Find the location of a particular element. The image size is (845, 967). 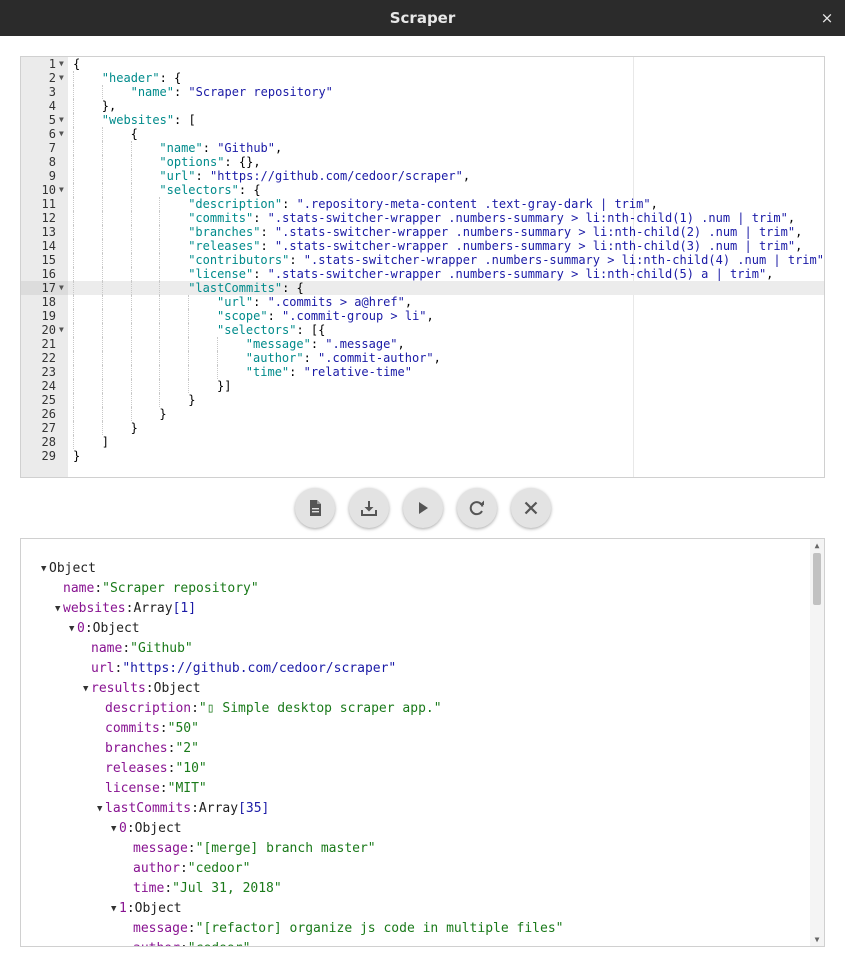

tree-type: Object is located at coordinates (72, 568).